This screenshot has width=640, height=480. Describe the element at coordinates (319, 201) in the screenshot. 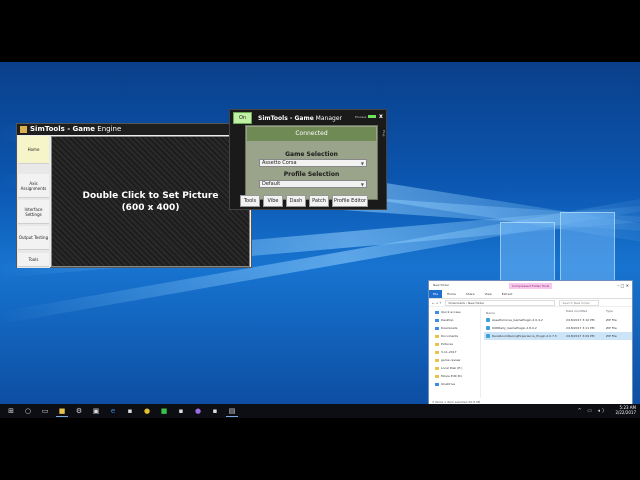

I see `patch-button: Patch` at that location.